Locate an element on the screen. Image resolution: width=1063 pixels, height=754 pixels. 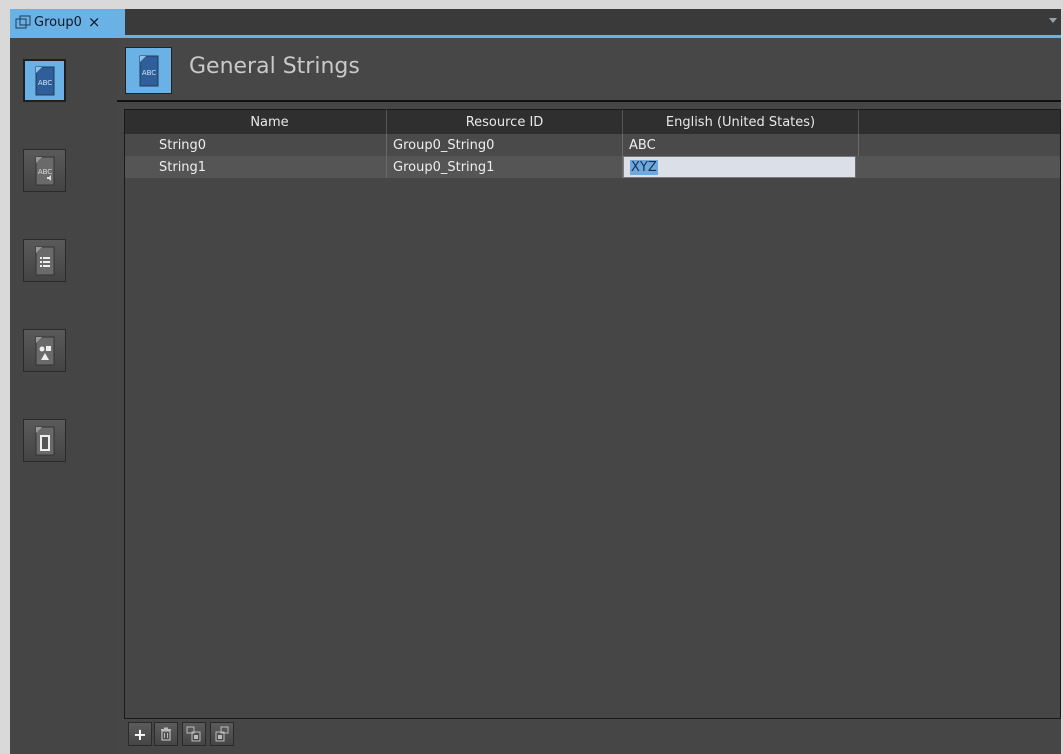
page-header: ABC General Strings is located at coordinates (589, 70).